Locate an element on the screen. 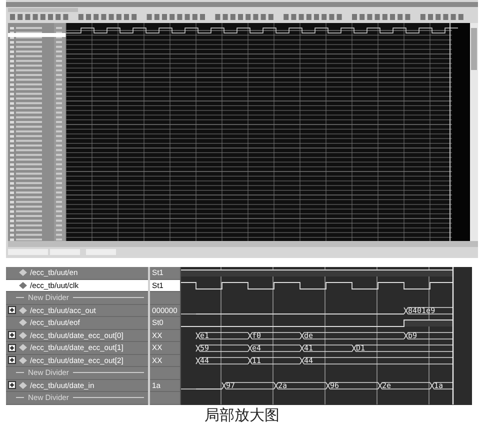 This screenshot has height=428, width=484. signal-icon is located at coordinates (23, 385).